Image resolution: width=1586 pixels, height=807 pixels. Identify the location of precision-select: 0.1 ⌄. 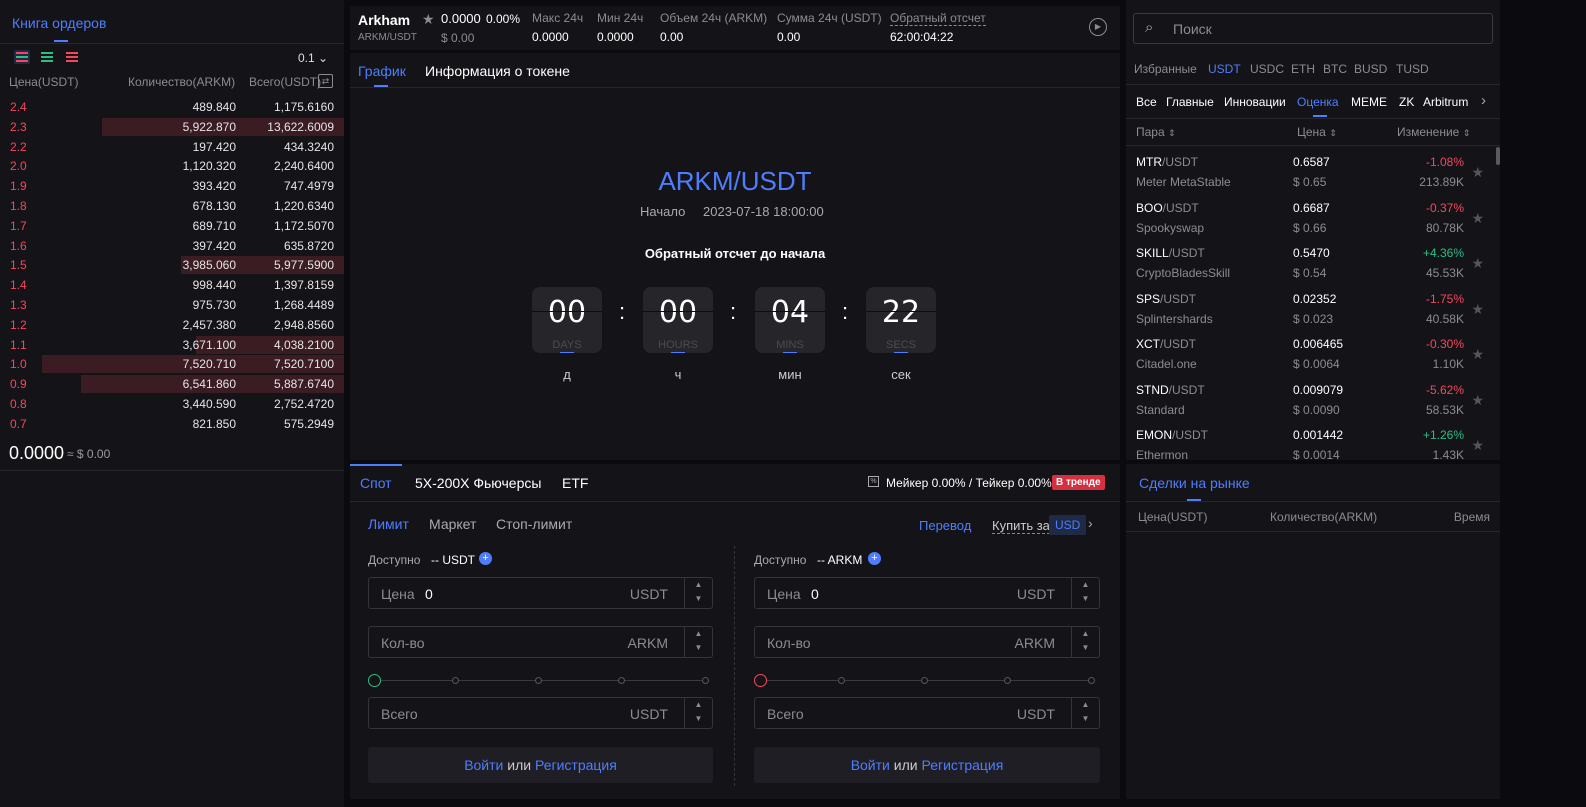
(313, 58).